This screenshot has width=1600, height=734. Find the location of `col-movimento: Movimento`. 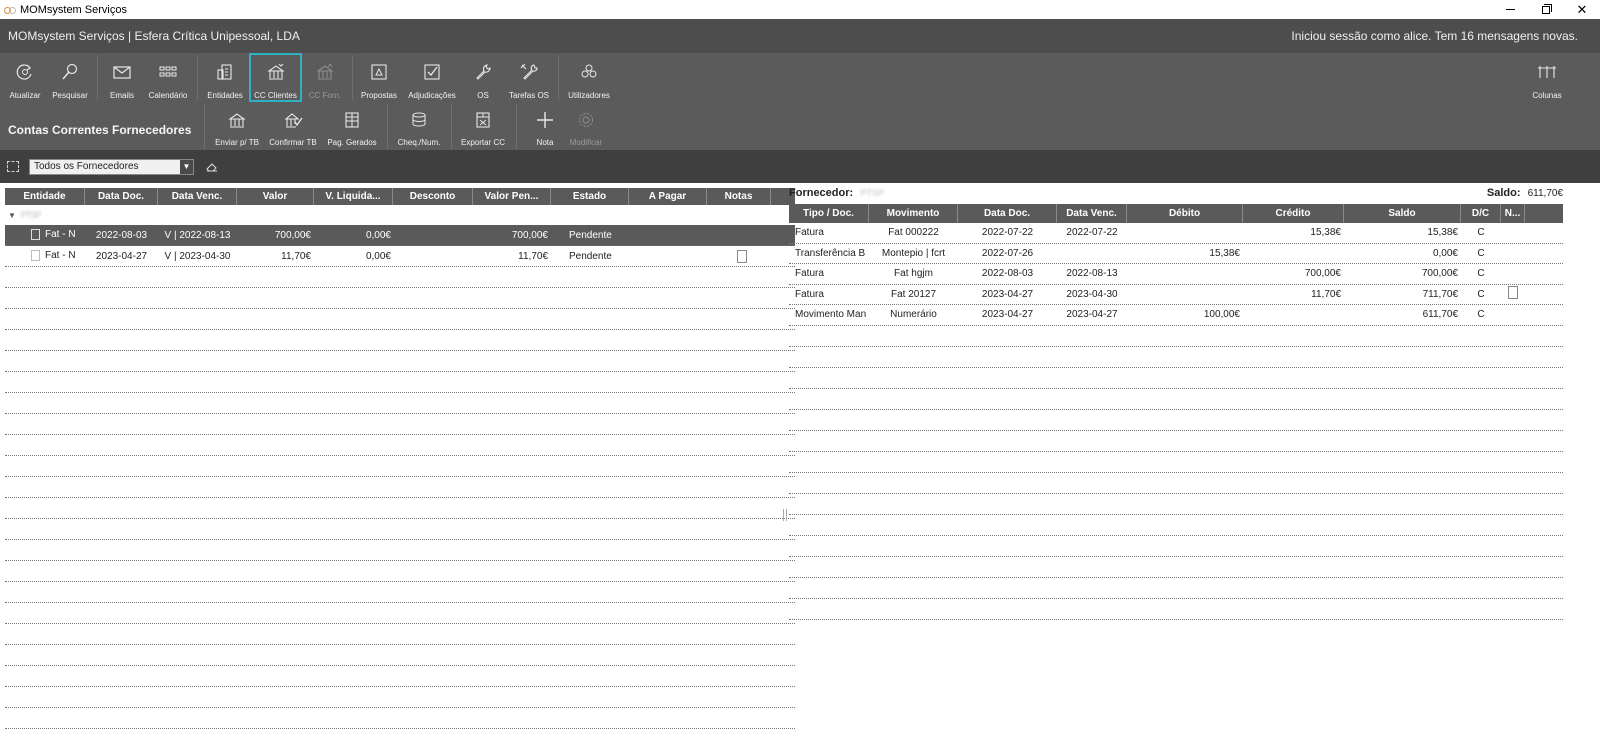

col-movimento: Movimento is located at coordinates (913, 213).